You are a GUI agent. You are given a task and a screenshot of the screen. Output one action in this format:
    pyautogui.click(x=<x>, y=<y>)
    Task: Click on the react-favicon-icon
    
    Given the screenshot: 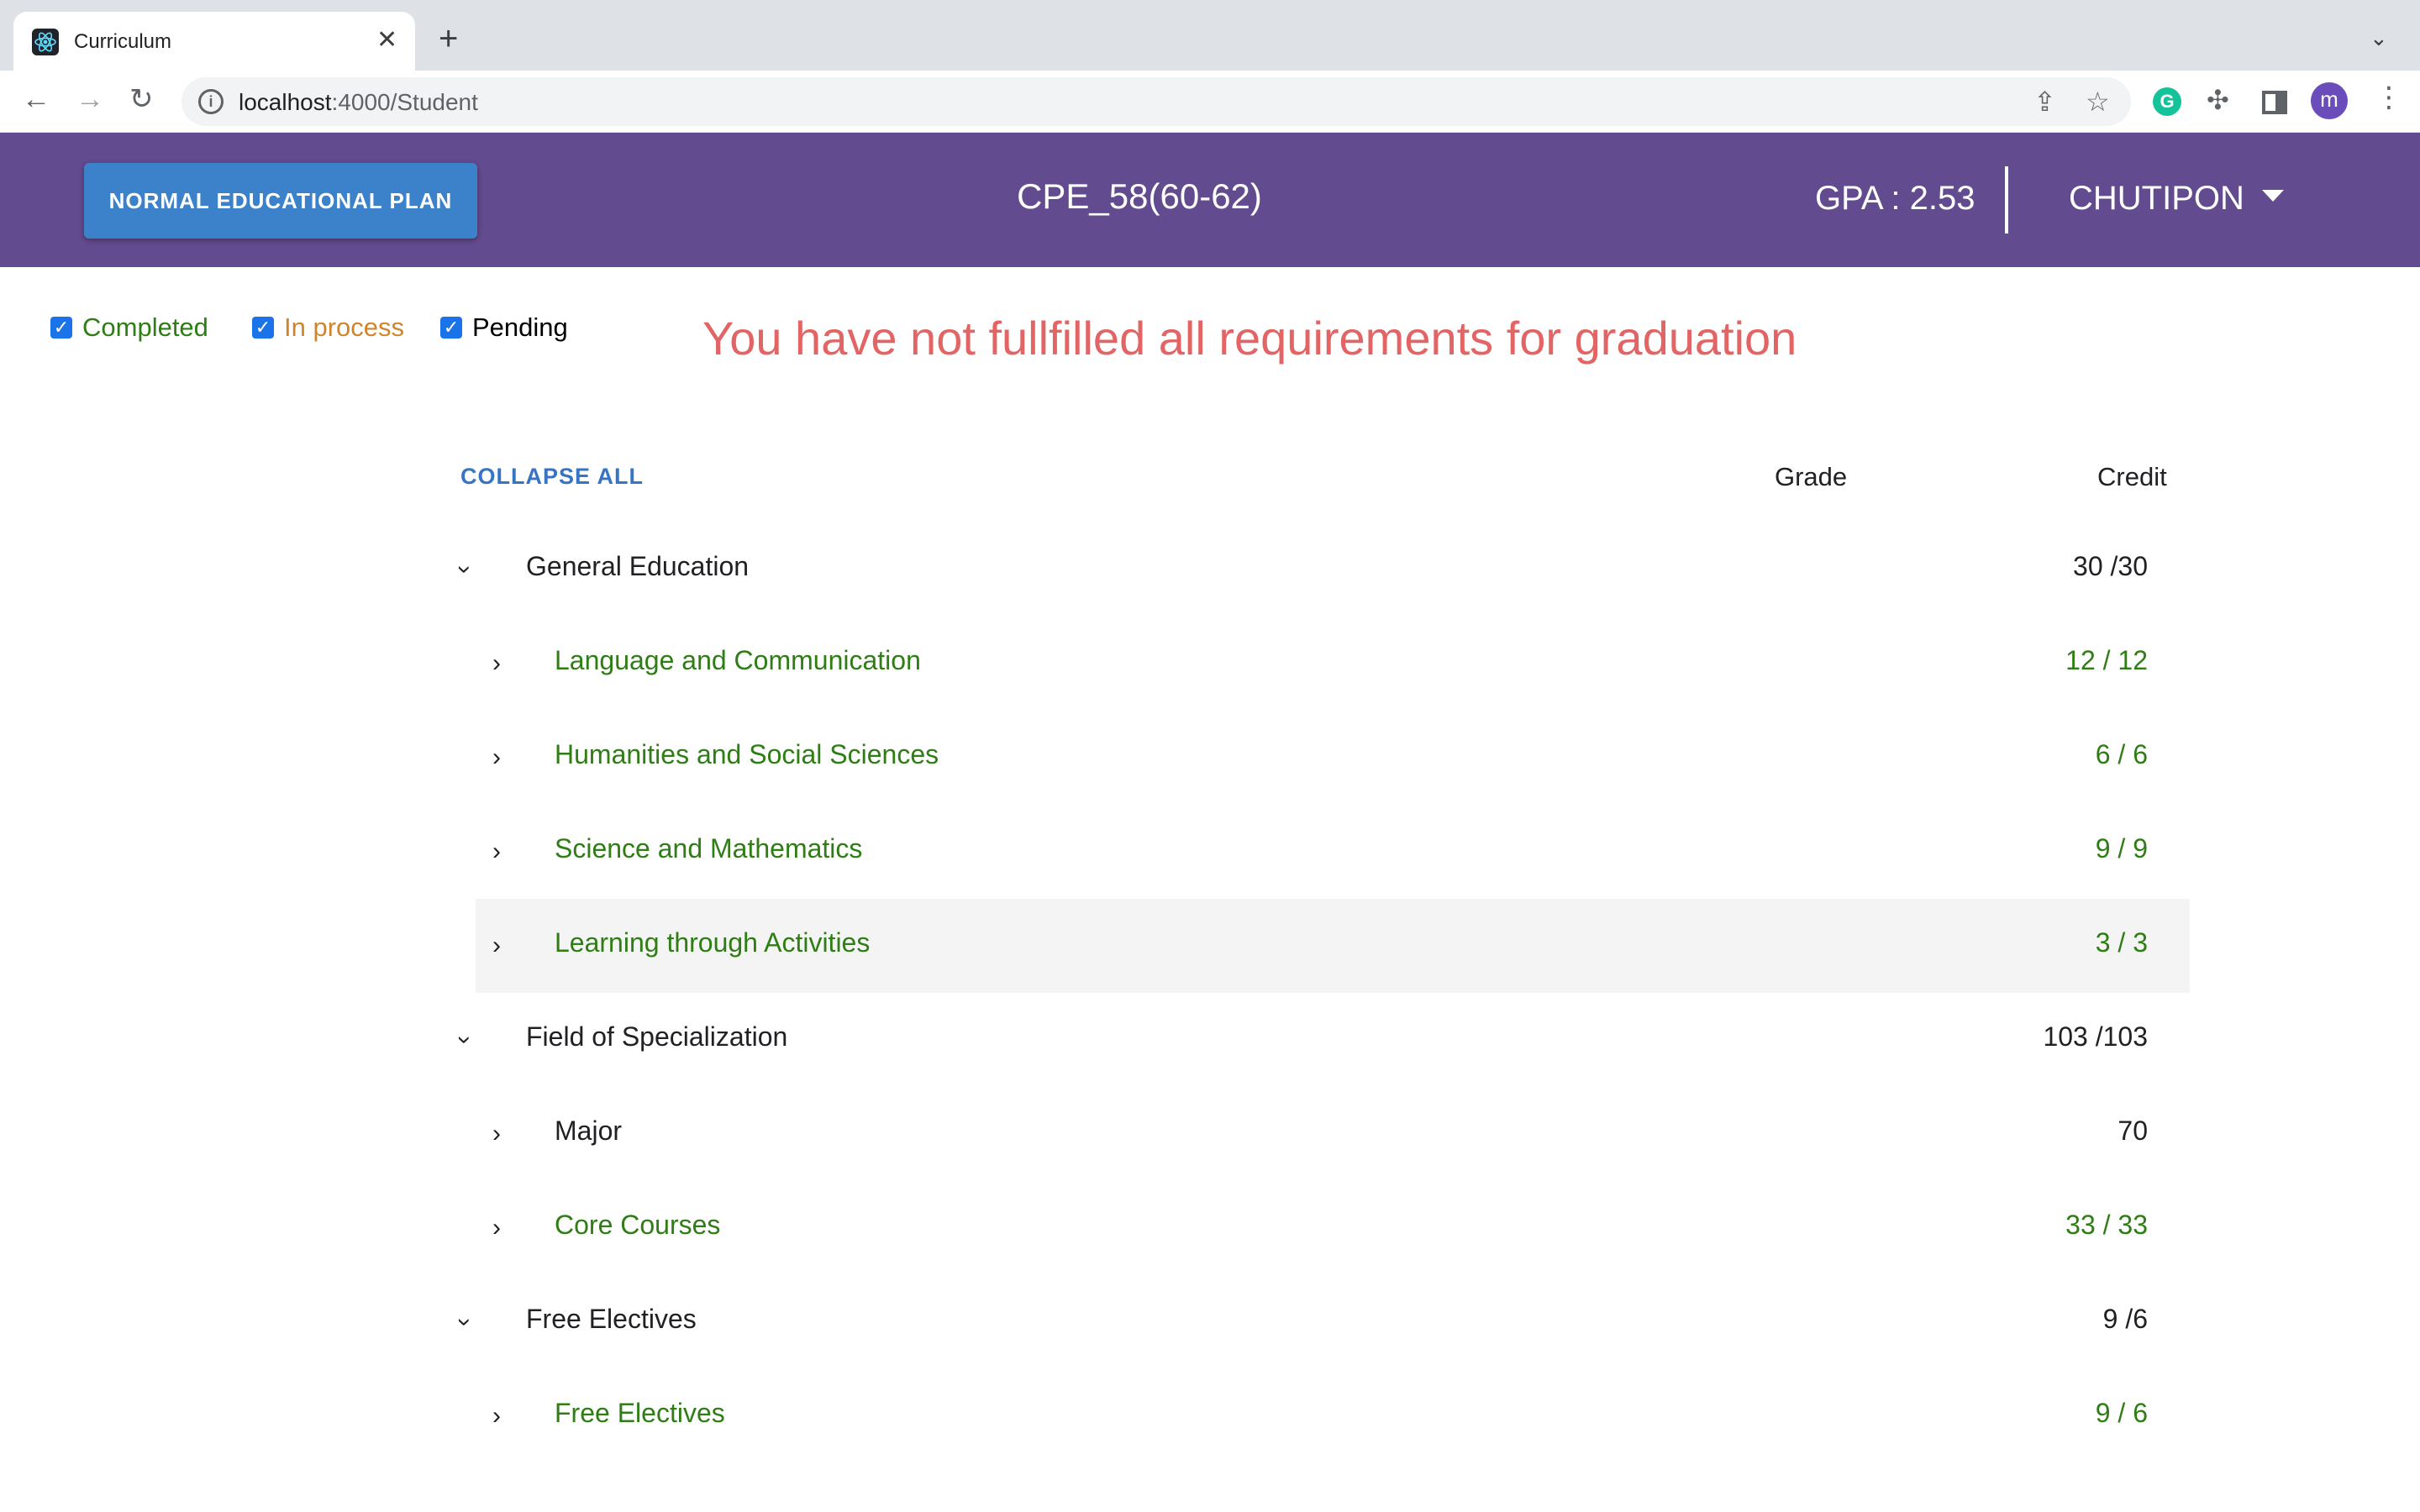 What is the action you would take?
    pyautogui.click(x=45, y=42)
    